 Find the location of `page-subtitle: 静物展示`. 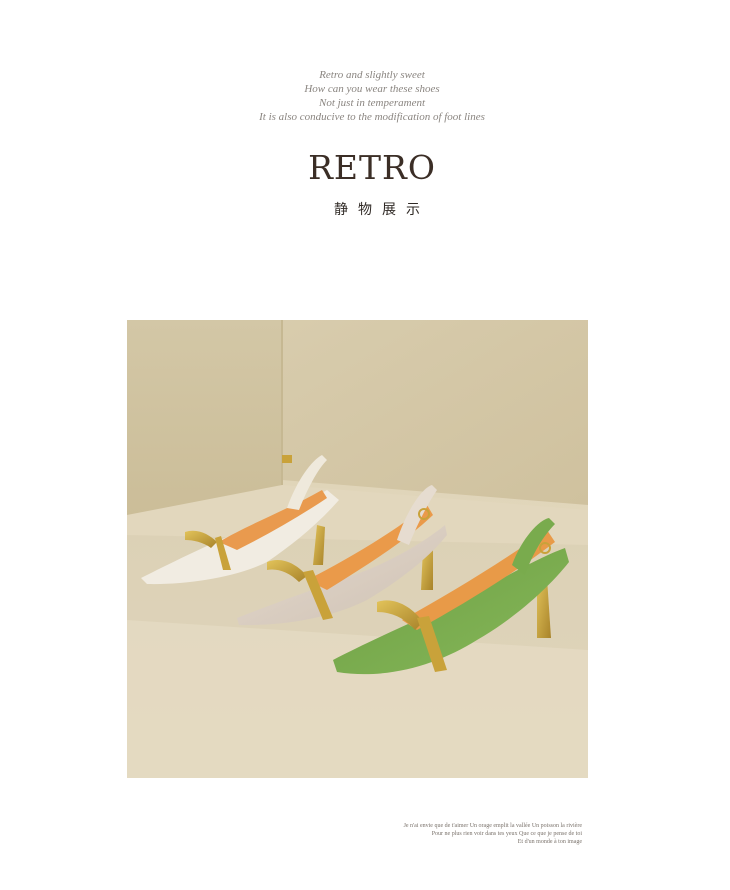

page-subtitle: 静物展示 is located at coordinates (382, 210).